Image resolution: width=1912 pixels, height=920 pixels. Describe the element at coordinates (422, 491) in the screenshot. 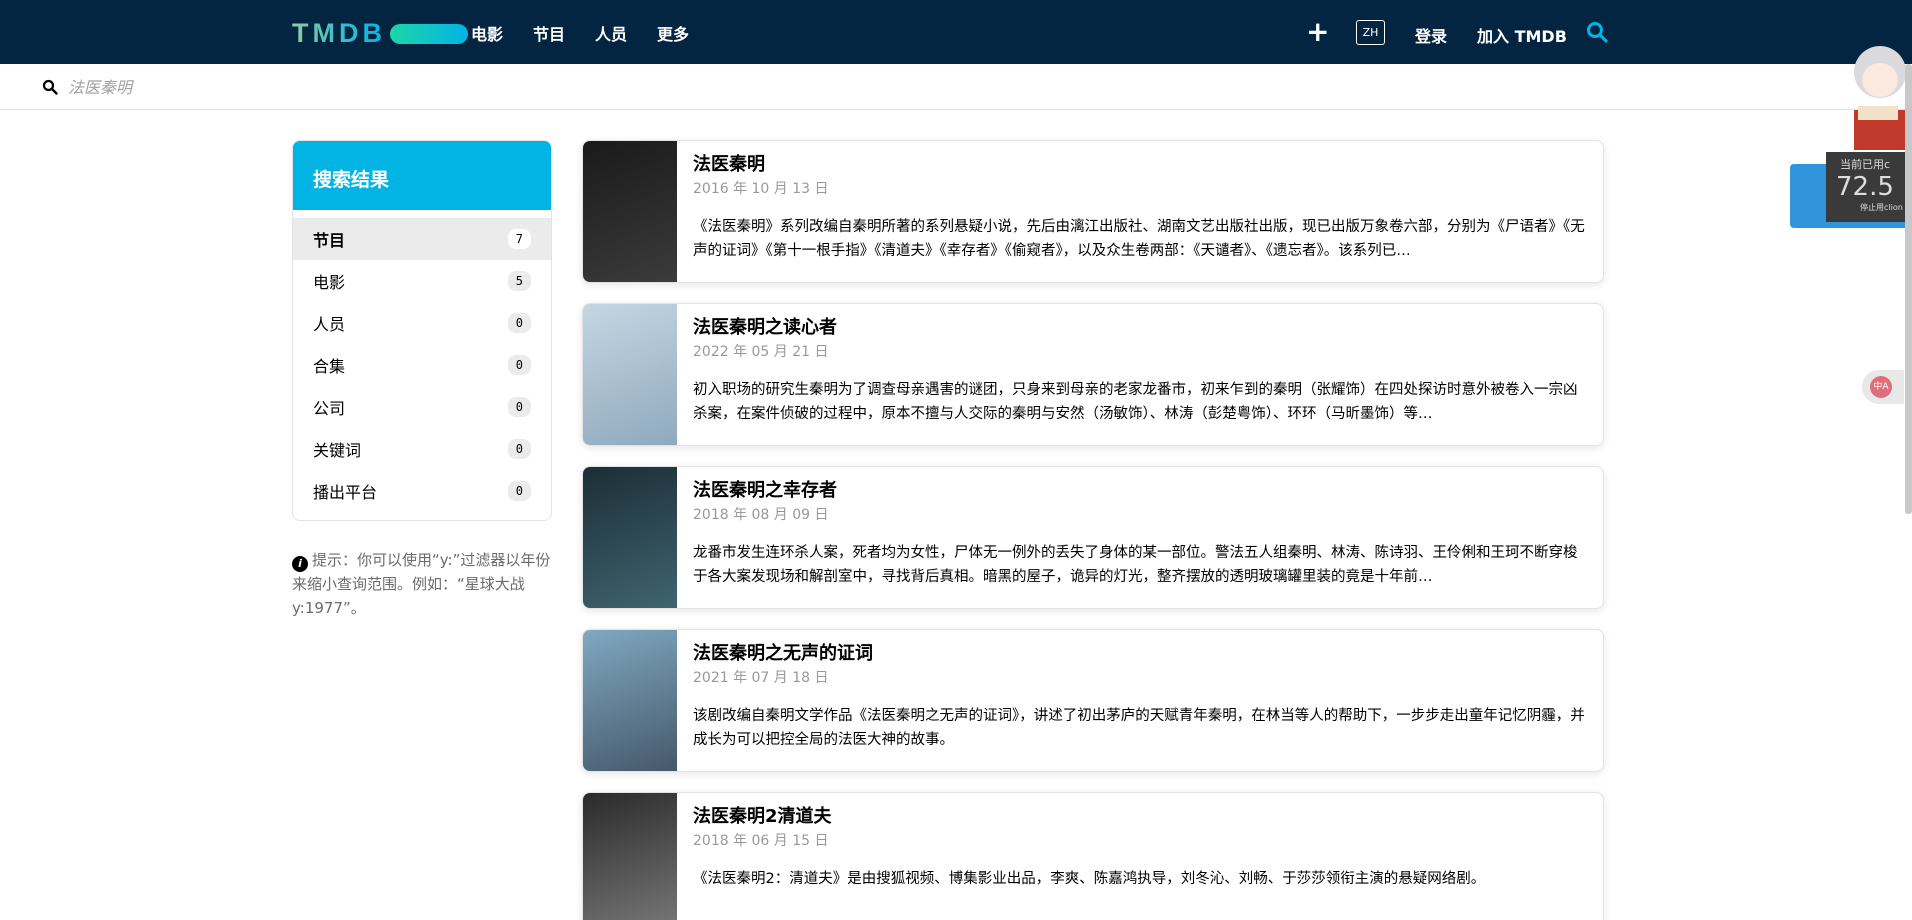

I see `sidebar-item-networks: 播出平台 0` at that location.